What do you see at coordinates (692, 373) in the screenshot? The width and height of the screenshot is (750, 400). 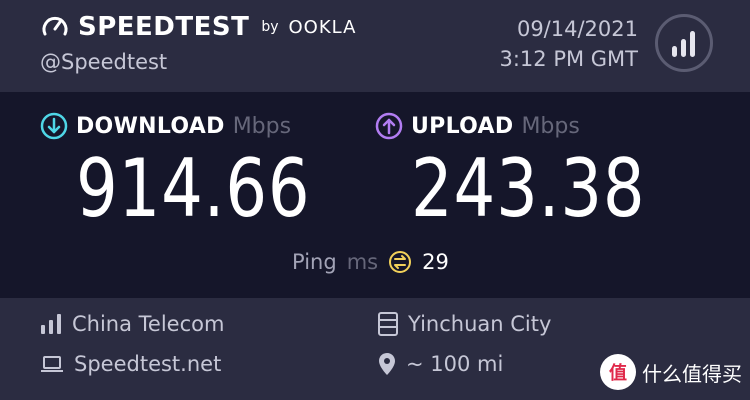 I see `watermark-text: 什么值得买` at bounding box center [692, 373].